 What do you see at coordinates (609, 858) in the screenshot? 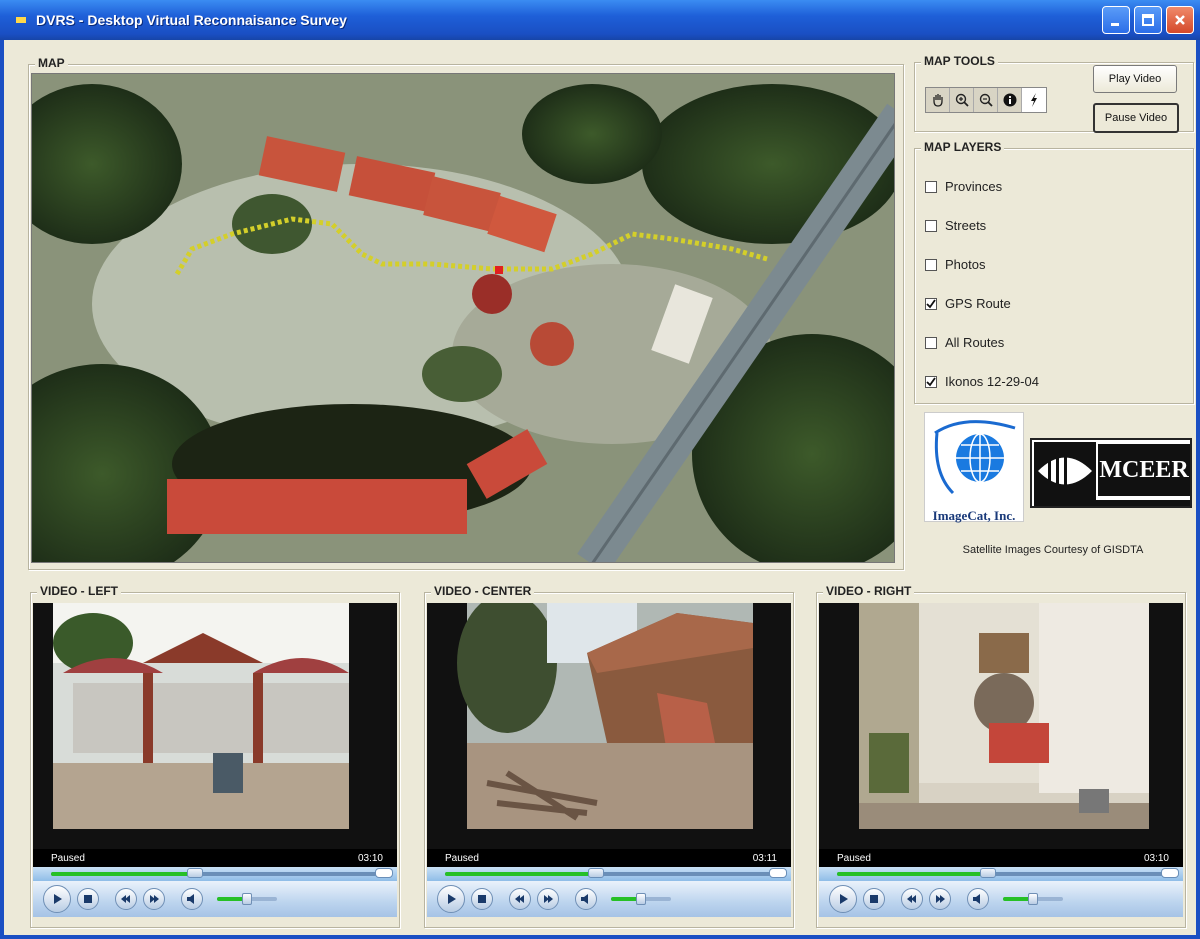
I see `video-status-bar: Paused 03:11` at bounding box center [609, 858].